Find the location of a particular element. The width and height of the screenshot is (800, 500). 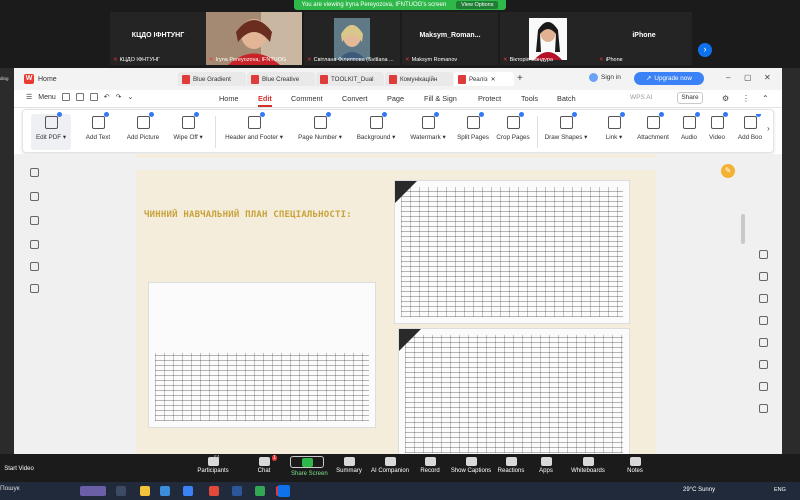

draw-shapes-button: Draw Shapes ▾ is located at coordinates (566, 131).